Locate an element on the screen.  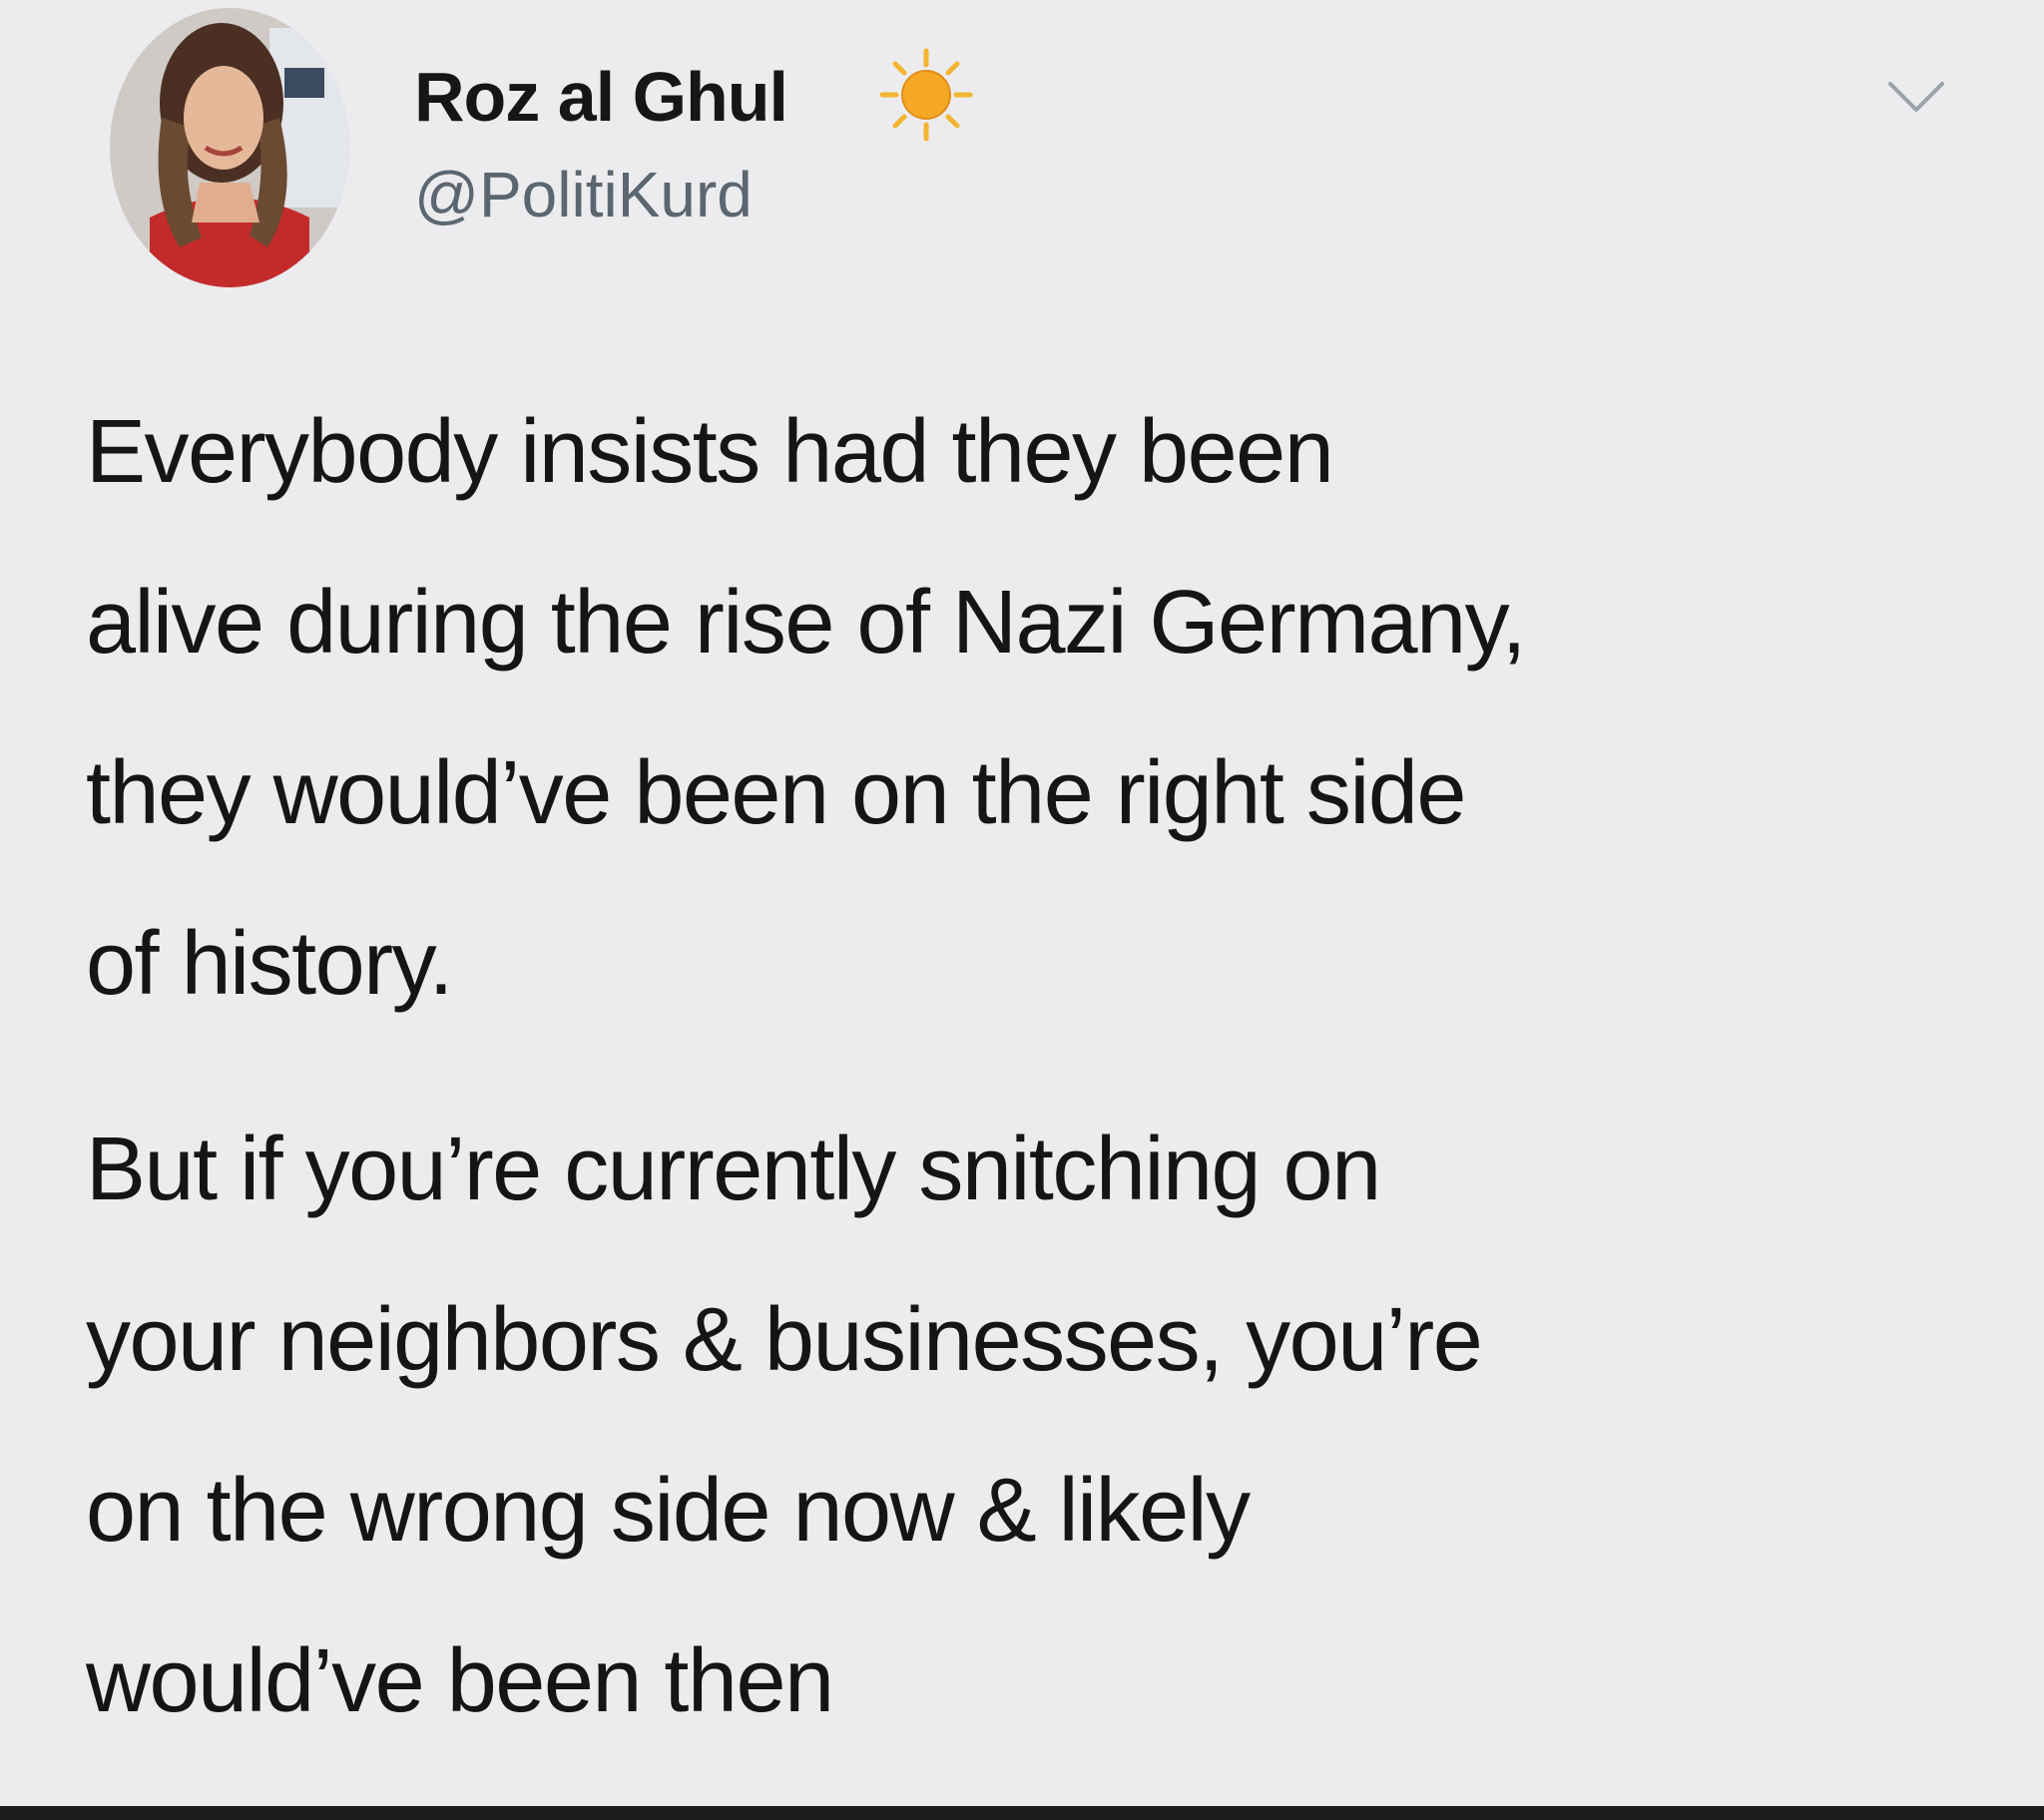
profile-photo-icon is located at coordinates (229, 147).